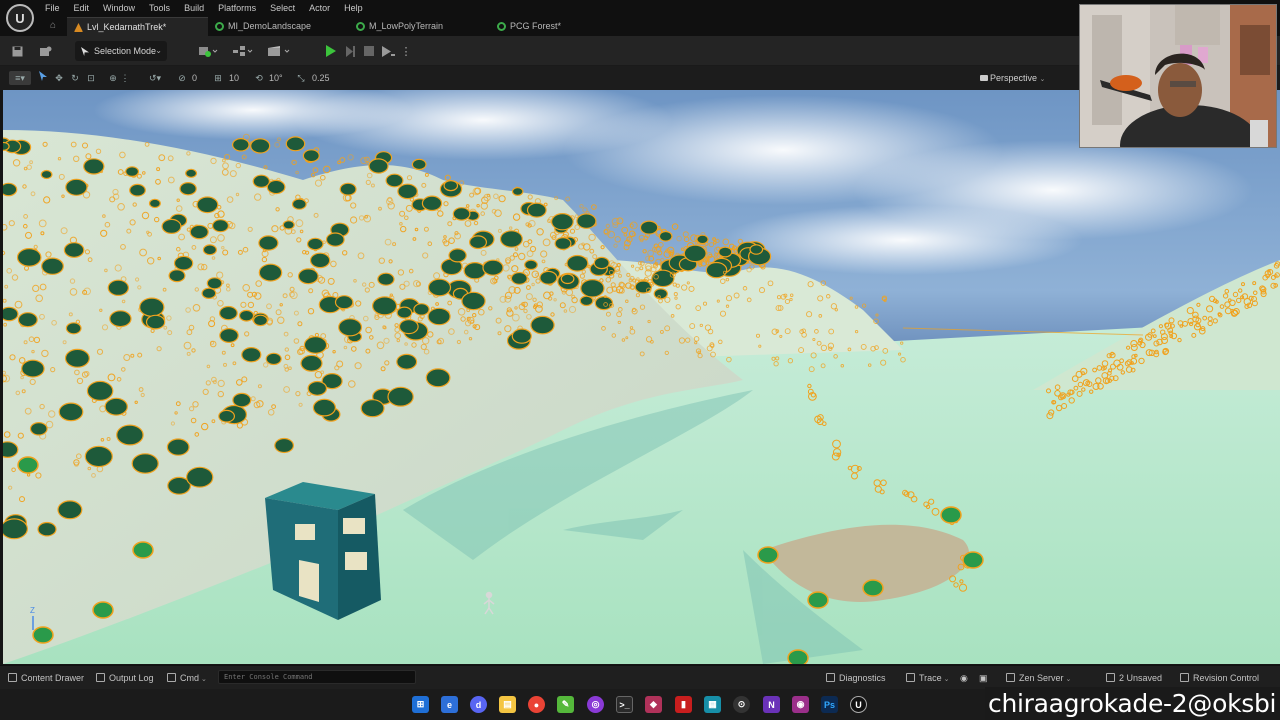 The image size is (1280, 720). I want to click on zen-server-label: Zen Server, so click(1041, 678).